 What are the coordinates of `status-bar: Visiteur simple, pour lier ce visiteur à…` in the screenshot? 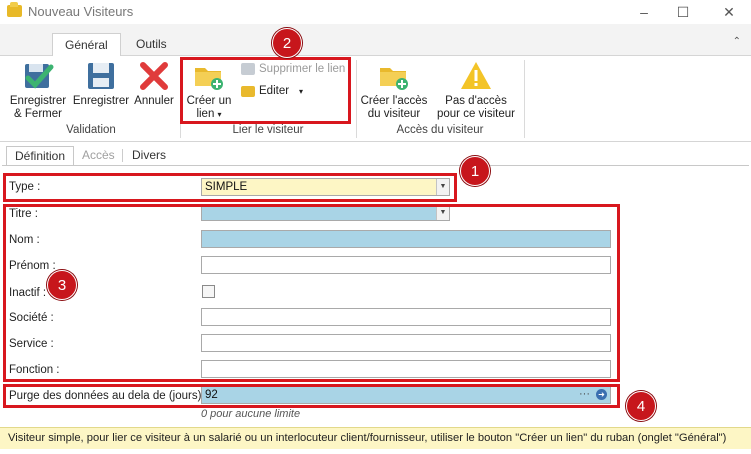 It's located at (375, 438).